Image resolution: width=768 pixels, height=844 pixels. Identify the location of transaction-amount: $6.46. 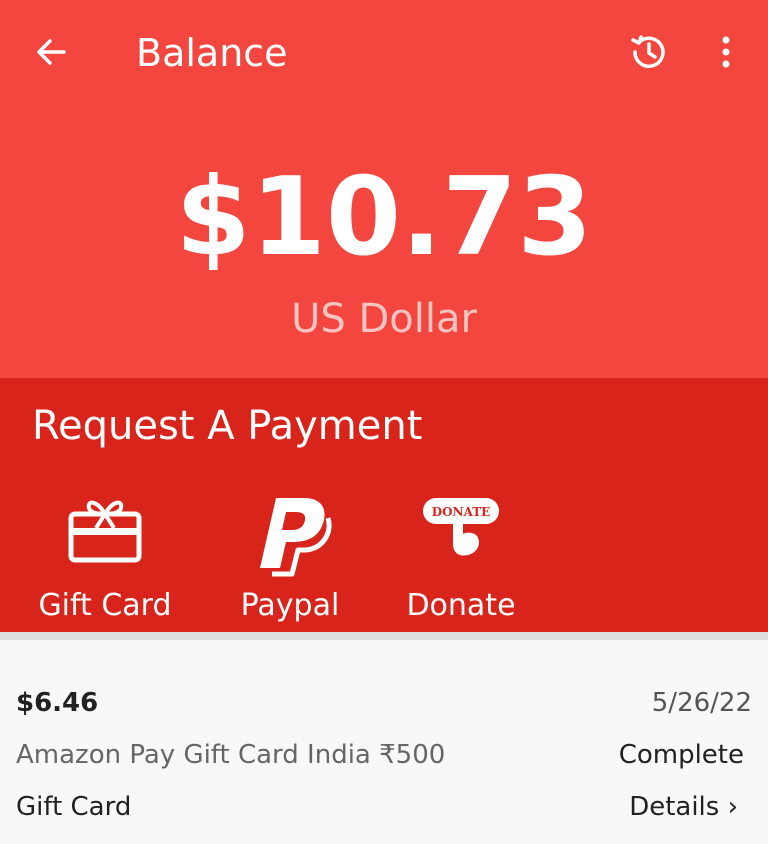
(57, 703).